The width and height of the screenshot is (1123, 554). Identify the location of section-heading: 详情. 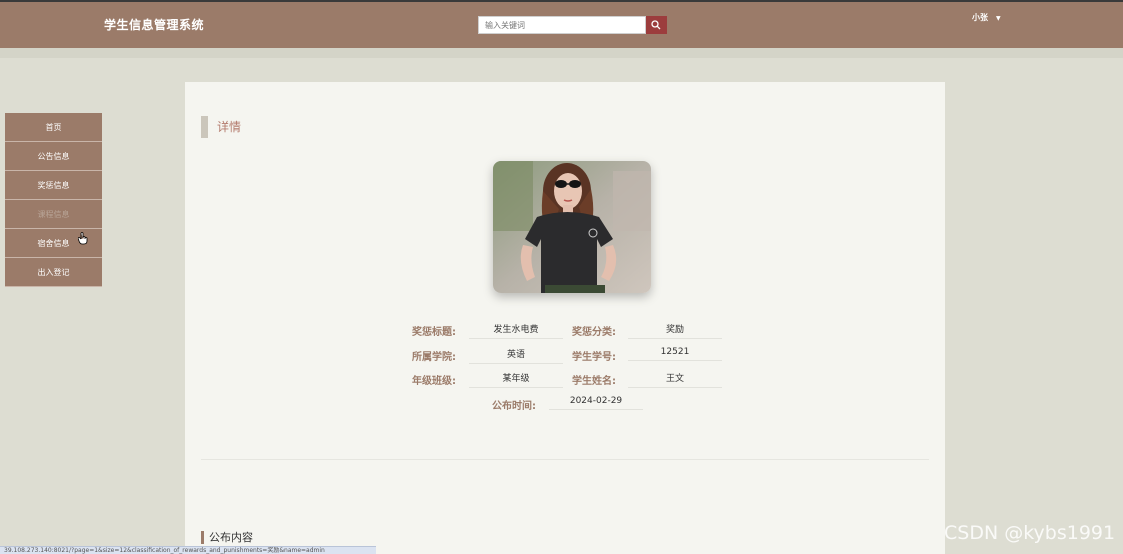
(221, 127).